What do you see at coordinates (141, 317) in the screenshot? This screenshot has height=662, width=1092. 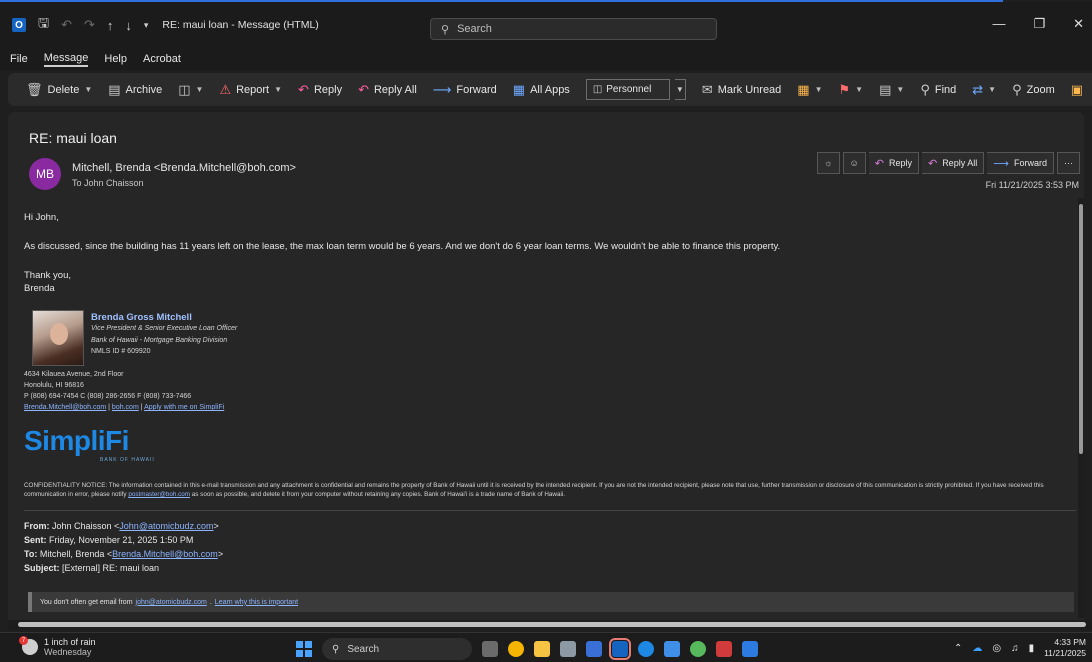 I see `signature-name: Brenda Gross Mitchell` at bounding box center [141, 317].